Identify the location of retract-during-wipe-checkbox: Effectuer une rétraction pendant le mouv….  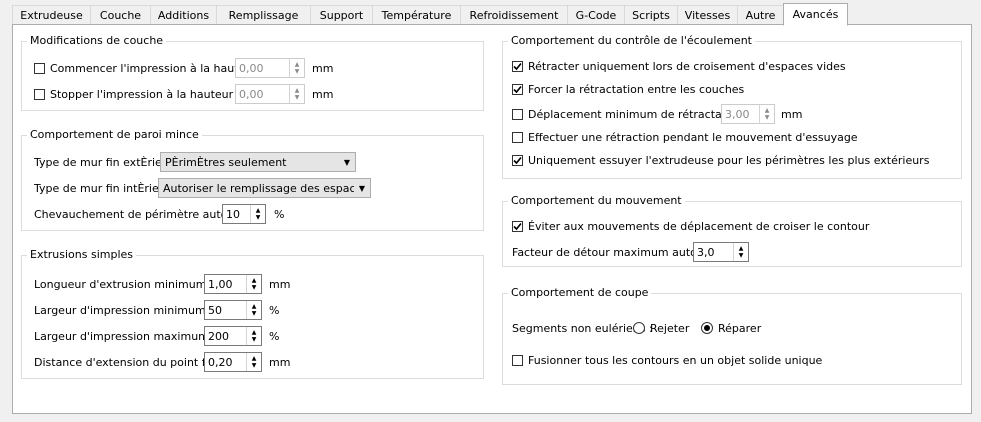
(685, 137).